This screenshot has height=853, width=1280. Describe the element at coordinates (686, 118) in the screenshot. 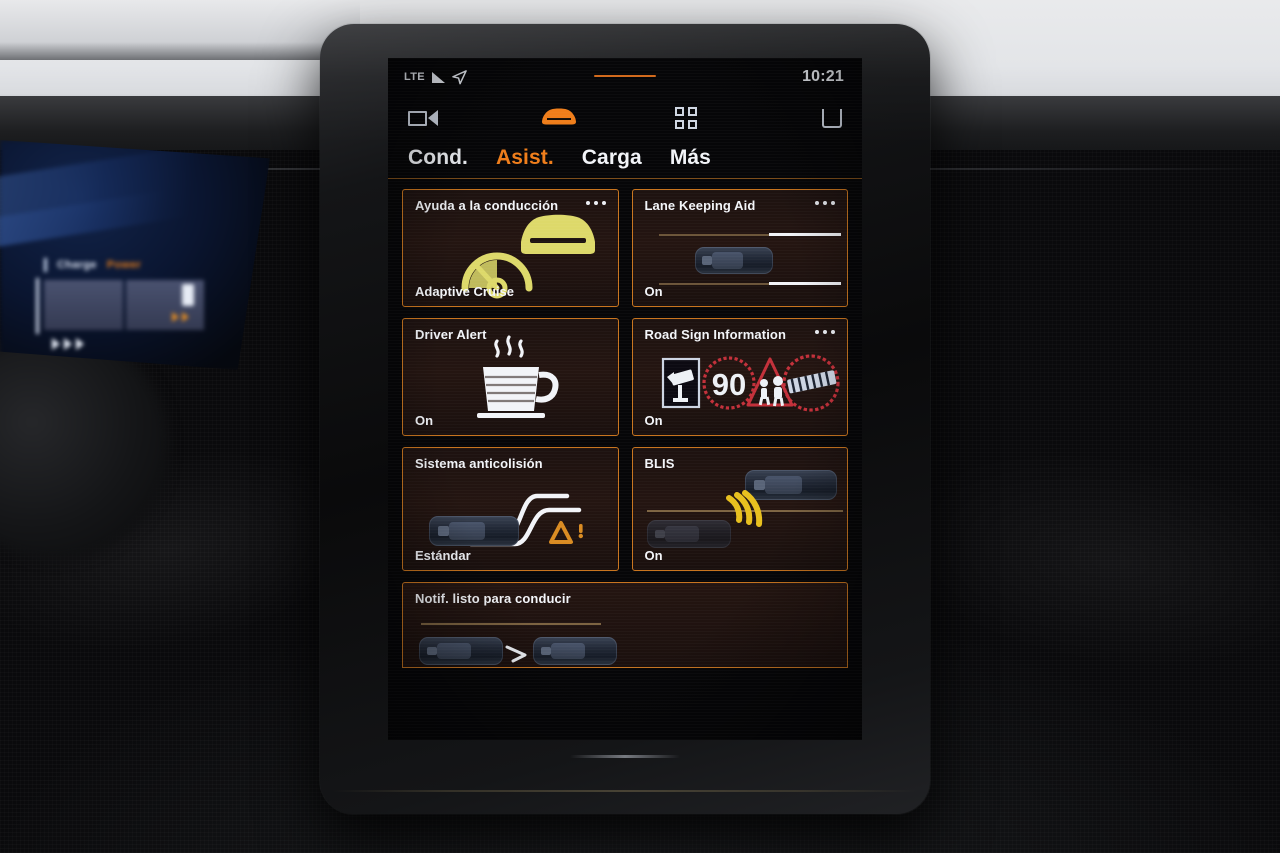

I see `apps-grid-icon` at that location.